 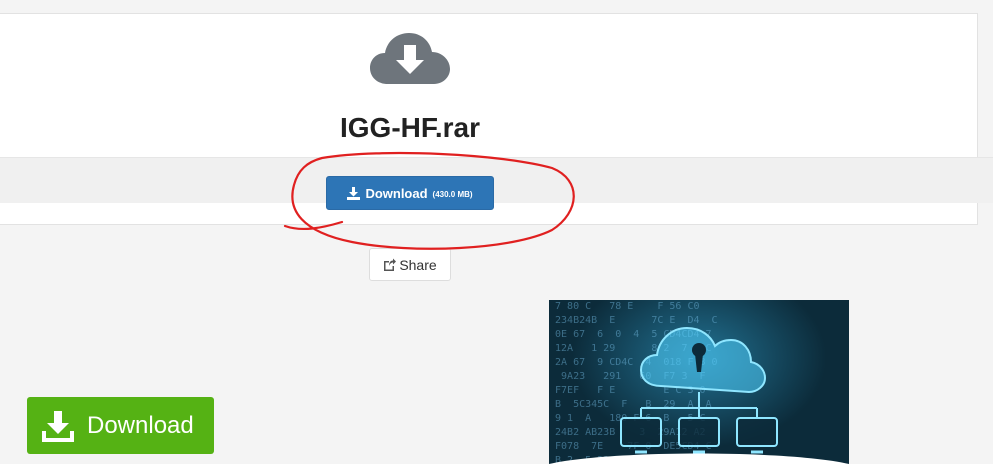 I want to click on ad-download-button: Download, so click(x=120, y=425).